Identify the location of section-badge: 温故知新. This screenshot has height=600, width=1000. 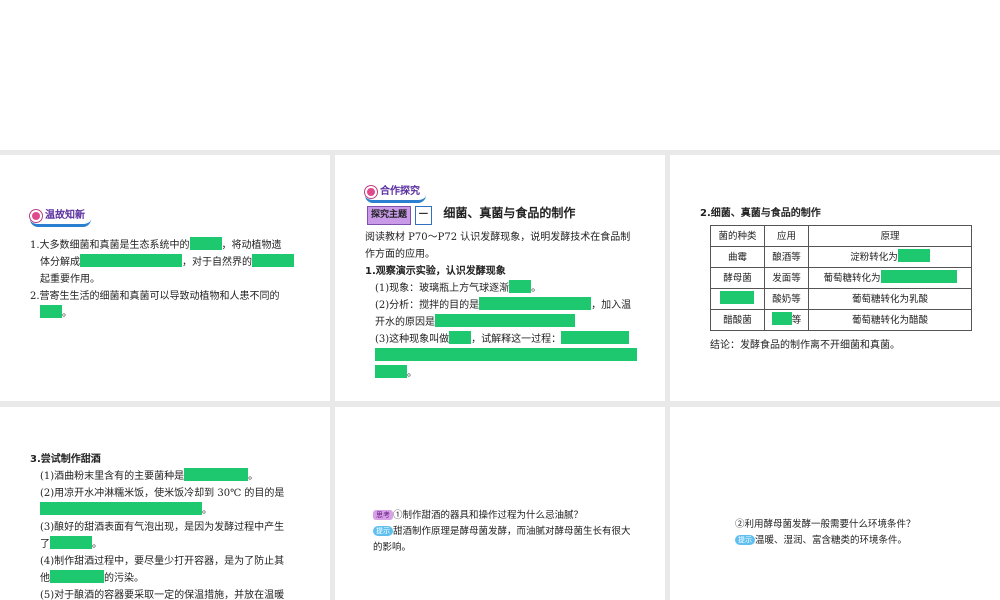
(60, 217).